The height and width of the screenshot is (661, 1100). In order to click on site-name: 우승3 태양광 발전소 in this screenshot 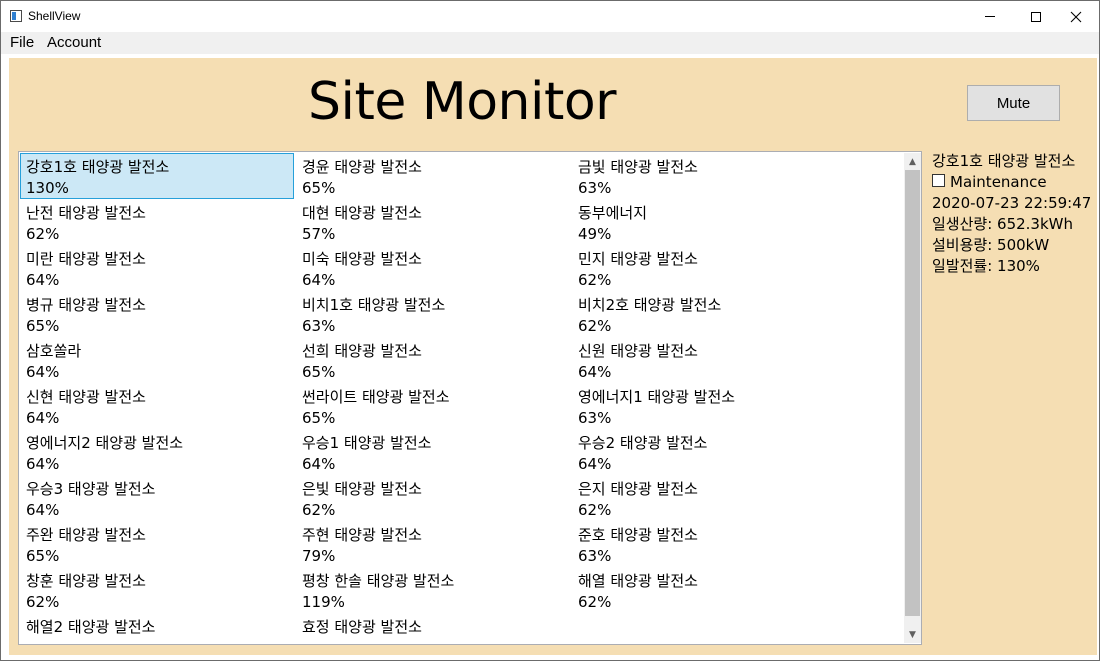, I will do `click(91, 489)`.